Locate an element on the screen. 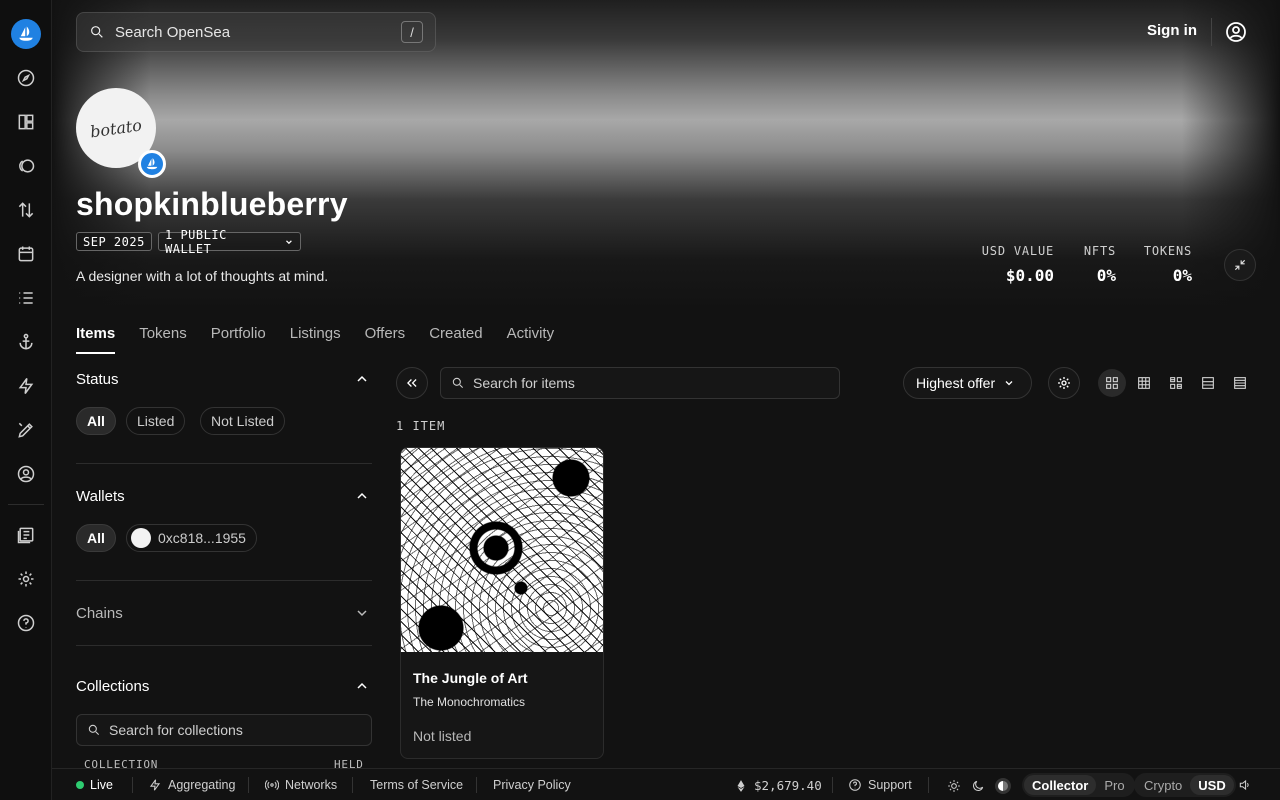 This screenshot has height=800, width=1280. sort-dropdown: Highest offer is located at coordinates (967, 383).